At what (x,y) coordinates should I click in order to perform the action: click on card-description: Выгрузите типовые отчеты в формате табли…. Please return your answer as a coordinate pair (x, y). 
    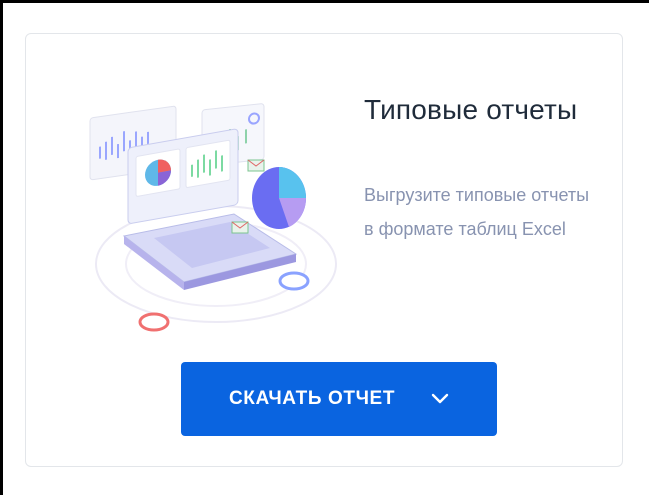
    Looking at the image, I should click on (477, 212).